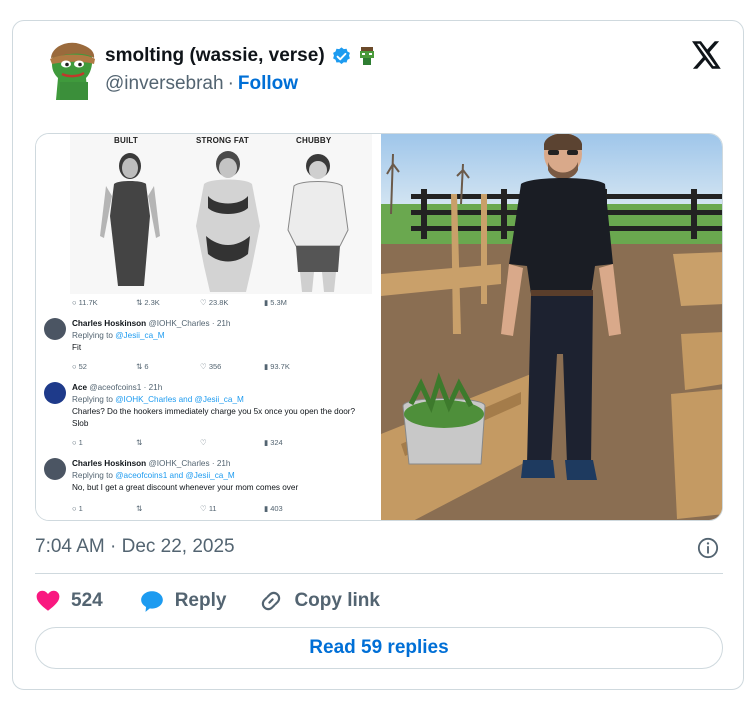  Describe the element at coordinates (181, 366) in the screenshot. I see `screenshot-stats-reply-1: ○ 52 ⇅ 6 ♡ 356 ▮ 93.7K` at that location.